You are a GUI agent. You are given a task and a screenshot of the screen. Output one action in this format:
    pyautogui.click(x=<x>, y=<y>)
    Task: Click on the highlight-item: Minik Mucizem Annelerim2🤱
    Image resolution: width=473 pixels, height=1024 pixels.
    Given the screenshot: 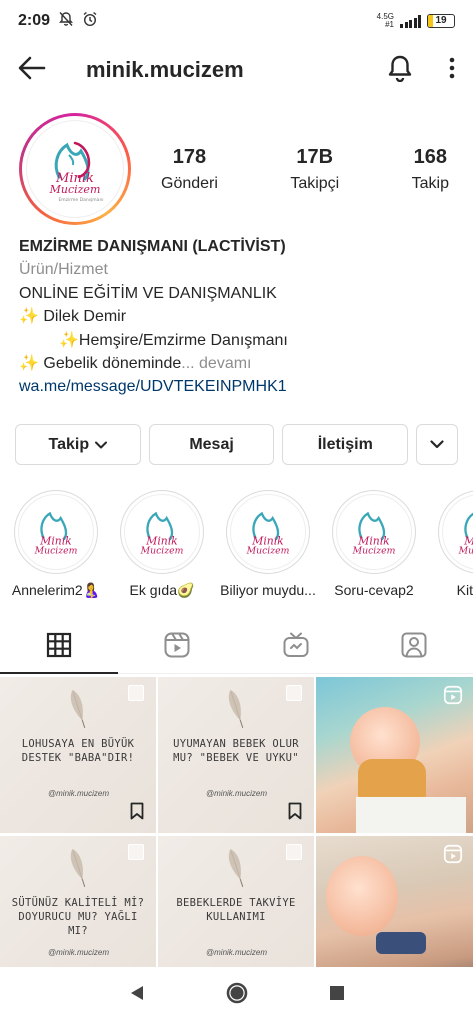 What is the action you would take?
    pyautogui.click(x=56, y=544)
    